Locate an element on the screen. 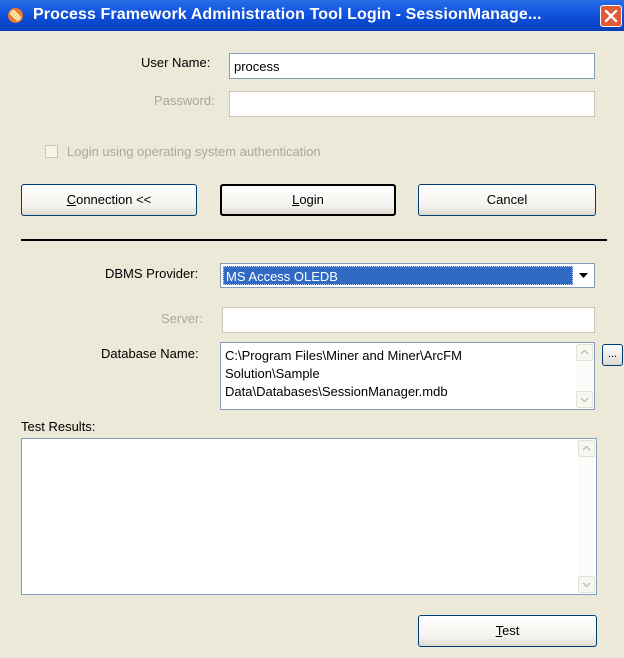  server-label: Server: is located at coordinates (182, 318).